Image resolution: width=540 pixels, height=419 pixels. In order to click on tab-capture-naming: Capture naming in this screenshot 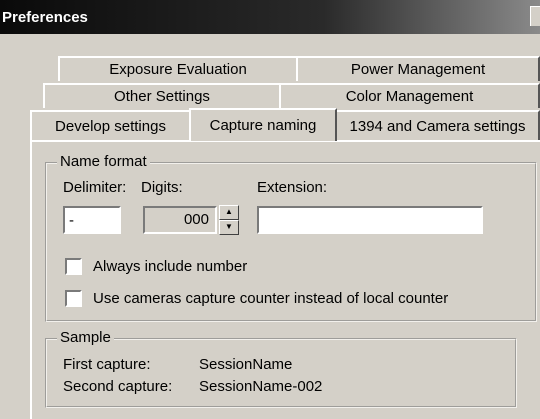, I will do `click(263, 124)`.